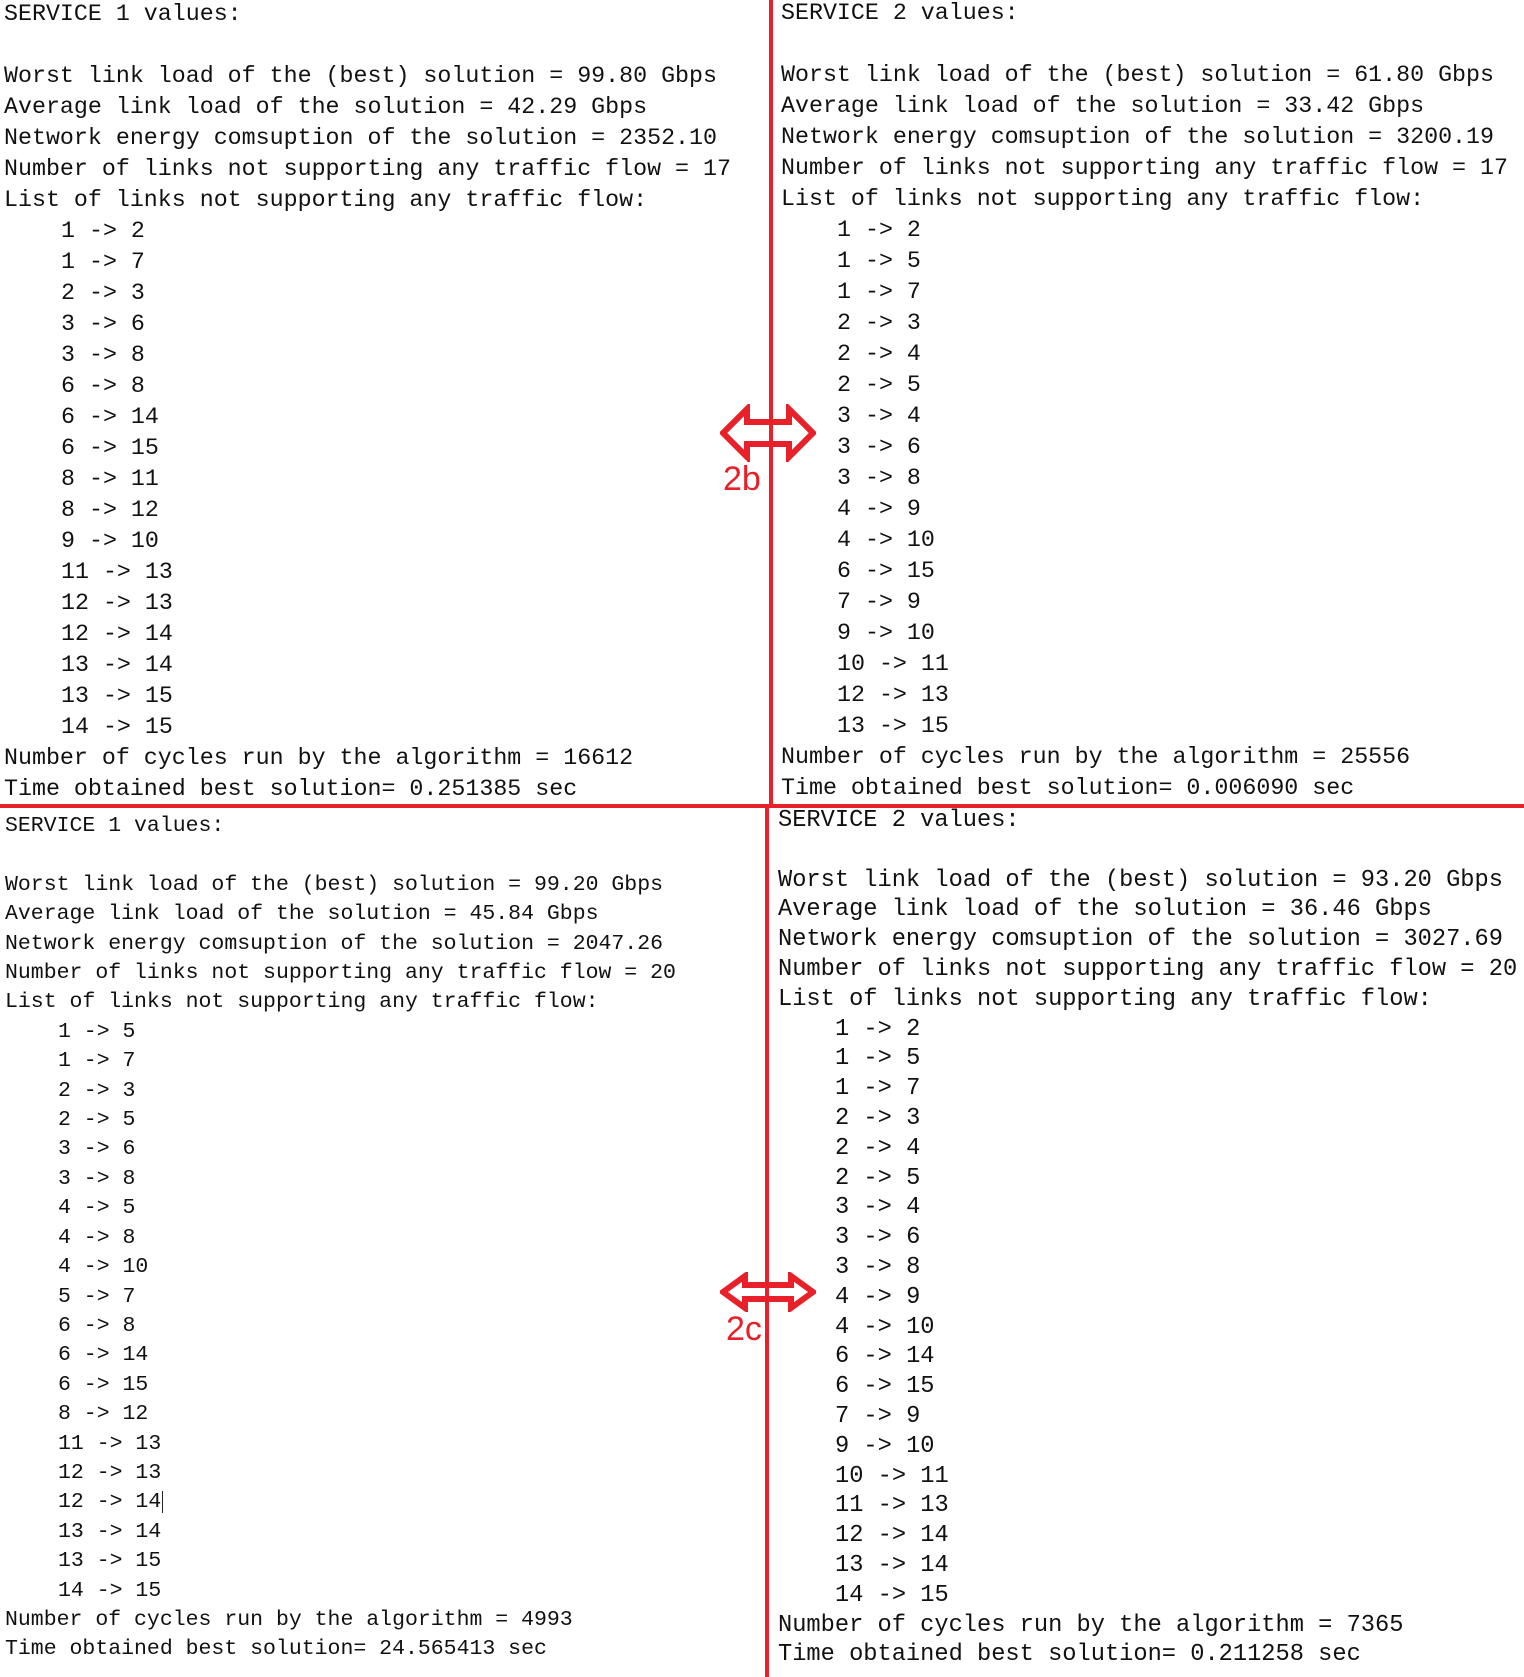 This screenshot has width=1524, height=1677. I want to click on divider-vertical-bottom, so click(767, 1241).